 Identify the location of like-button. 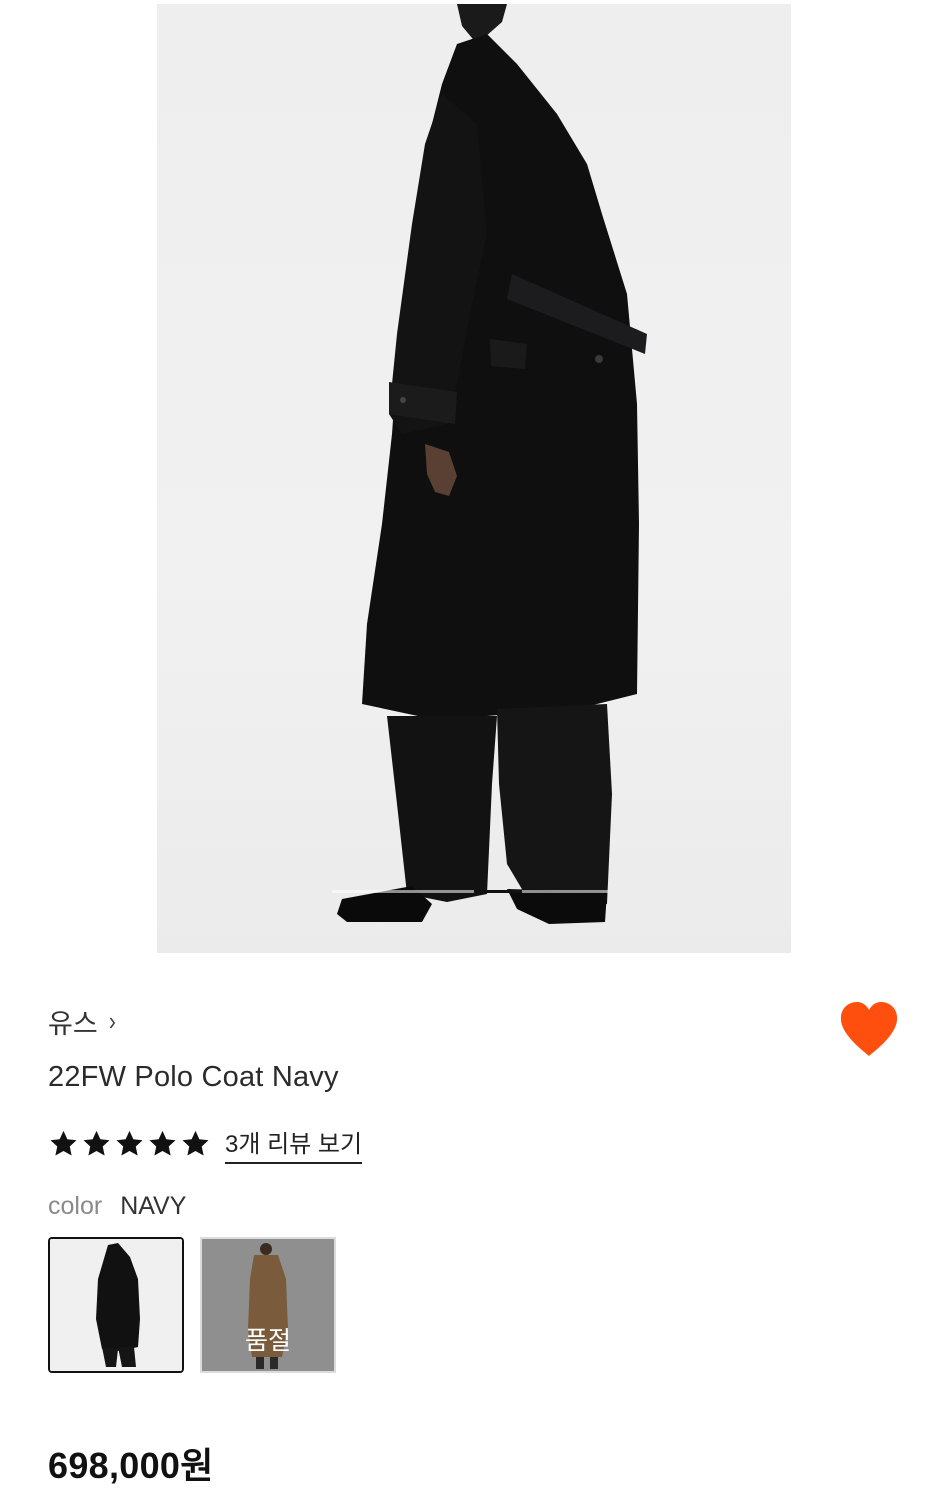
(869, 1029).